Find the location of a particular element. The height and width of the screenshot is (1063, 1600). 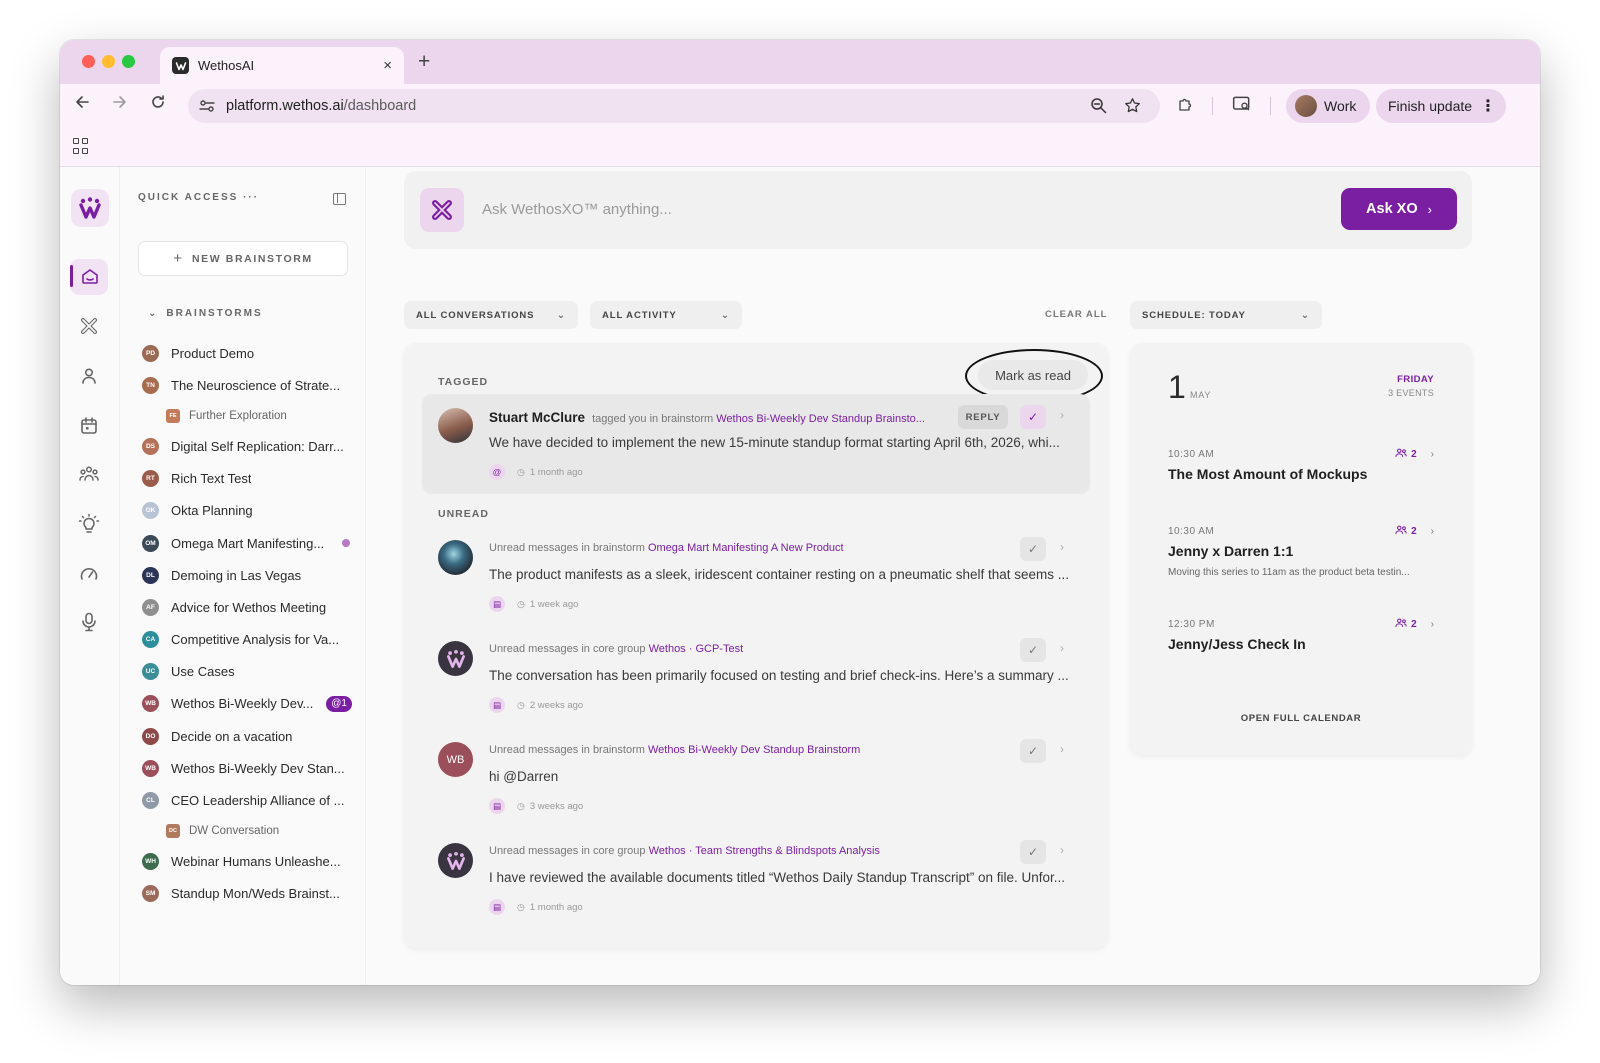

gauge-icon is located at coordinates (90, 575).